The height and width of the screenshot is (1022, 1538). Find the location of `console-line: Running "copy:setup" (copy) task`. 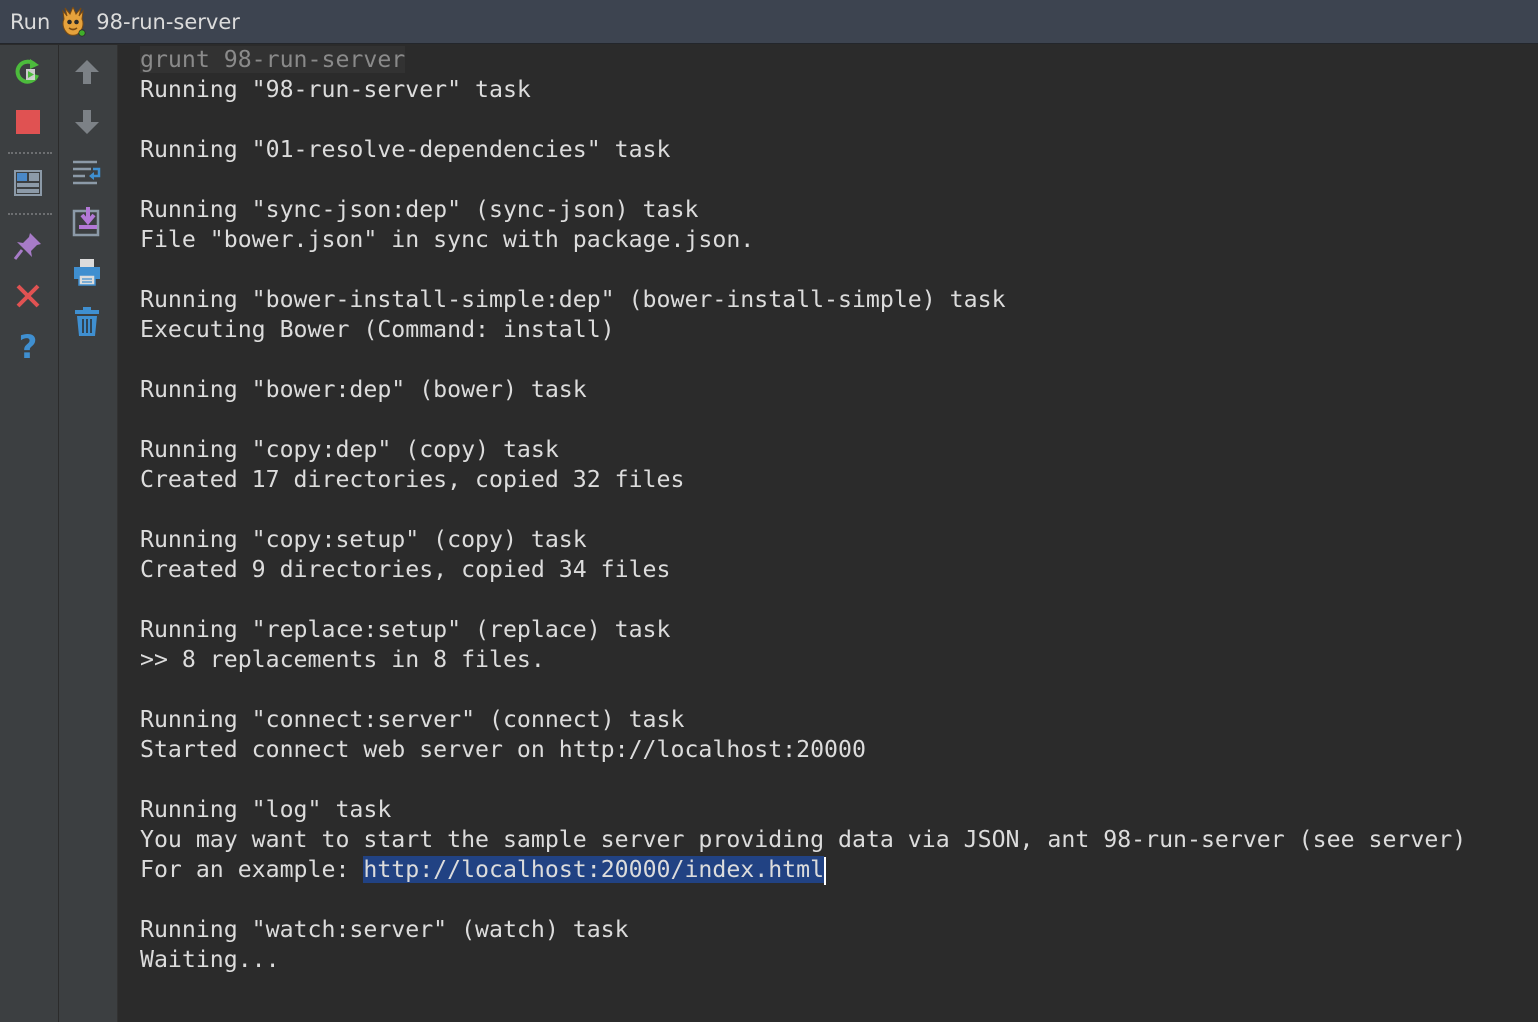

console-line: Running "copy:setup" (copy) task is located at coordinates (363, 539).